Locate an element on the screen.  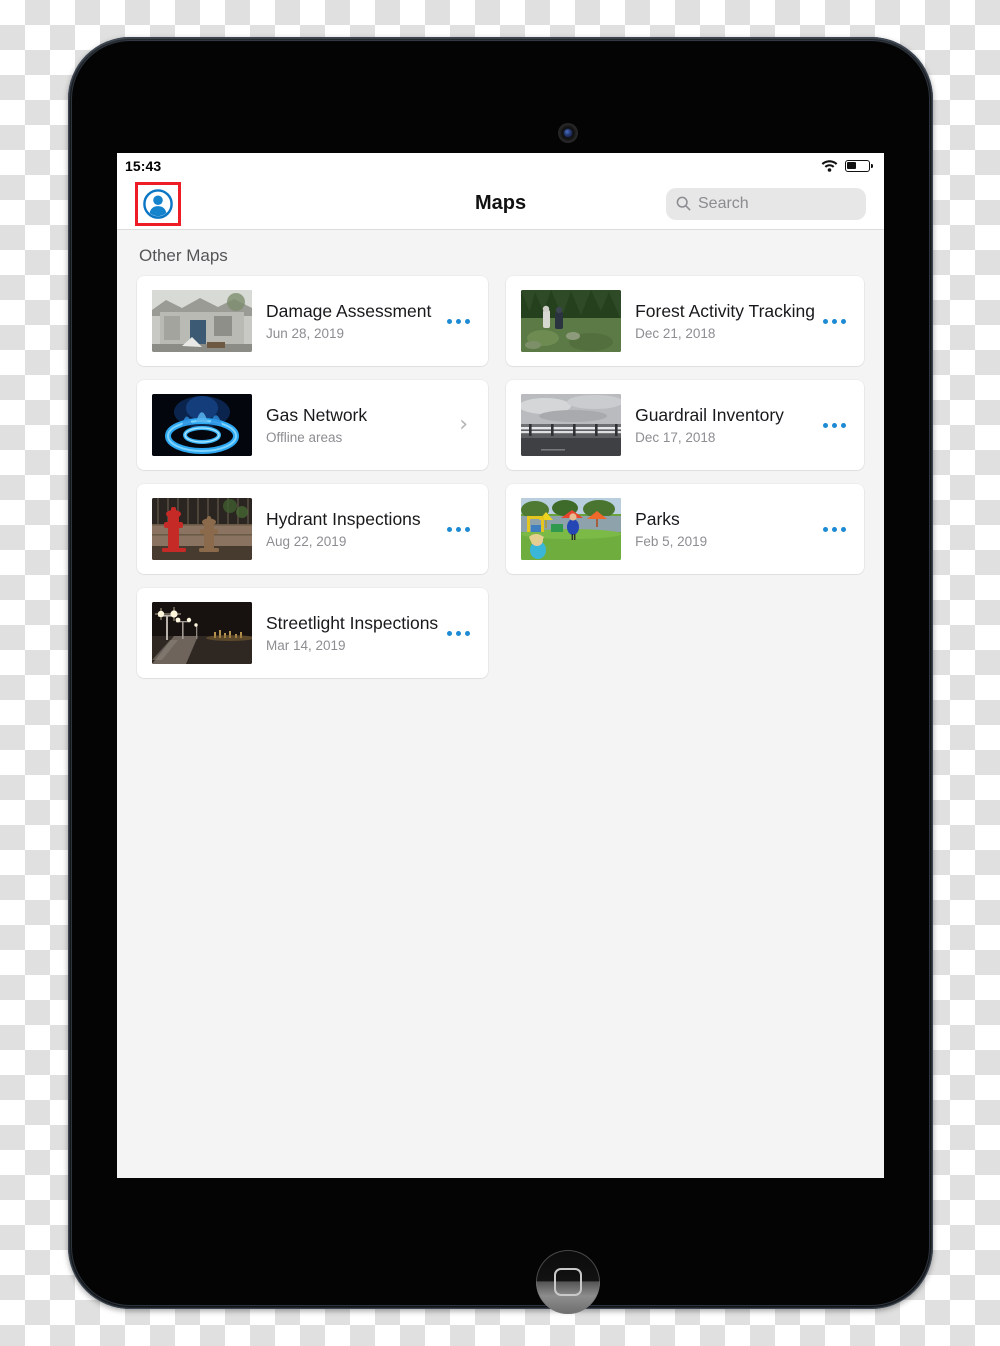
map-subtitle: Dec 17, 2018 is located at coordinates (675, 437).